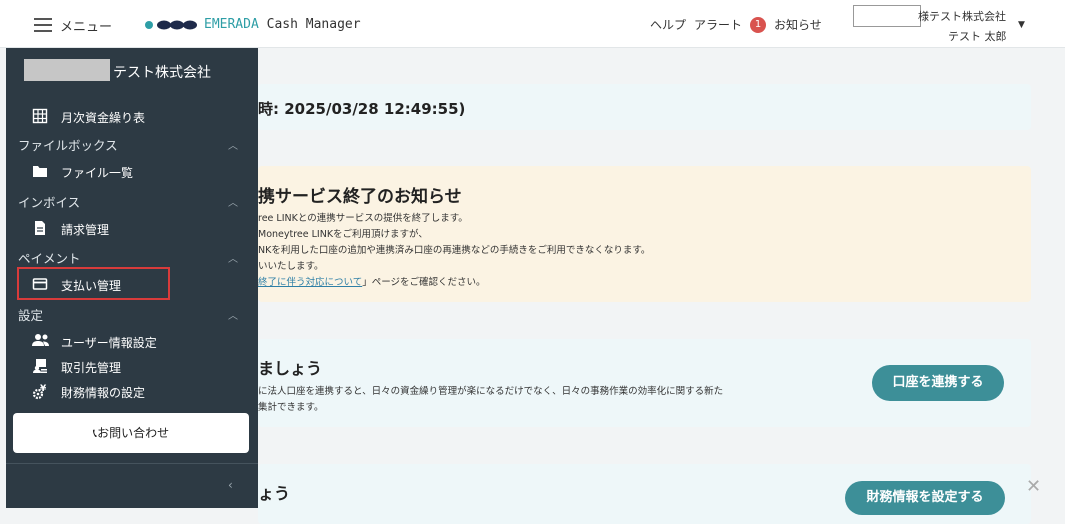  I want to click on brand-primary: EMERADA, so click(231, 24).